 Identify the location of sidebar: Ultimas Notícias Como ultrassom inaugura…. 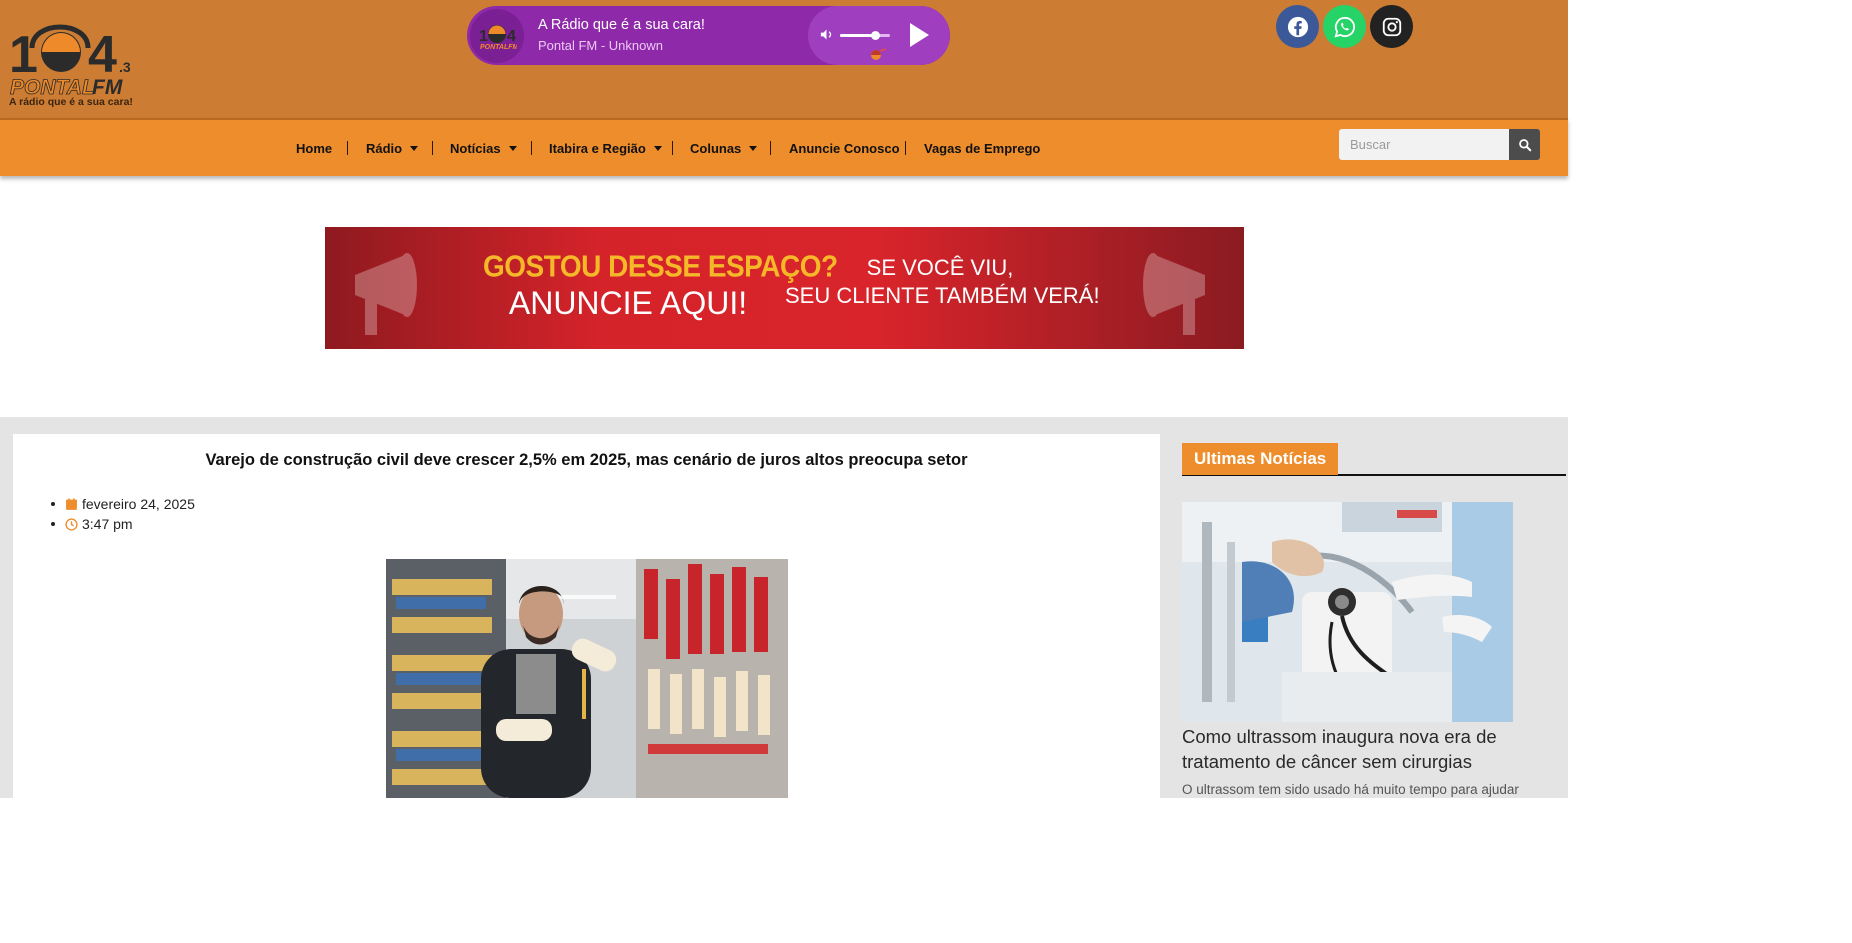
(1364, 616).